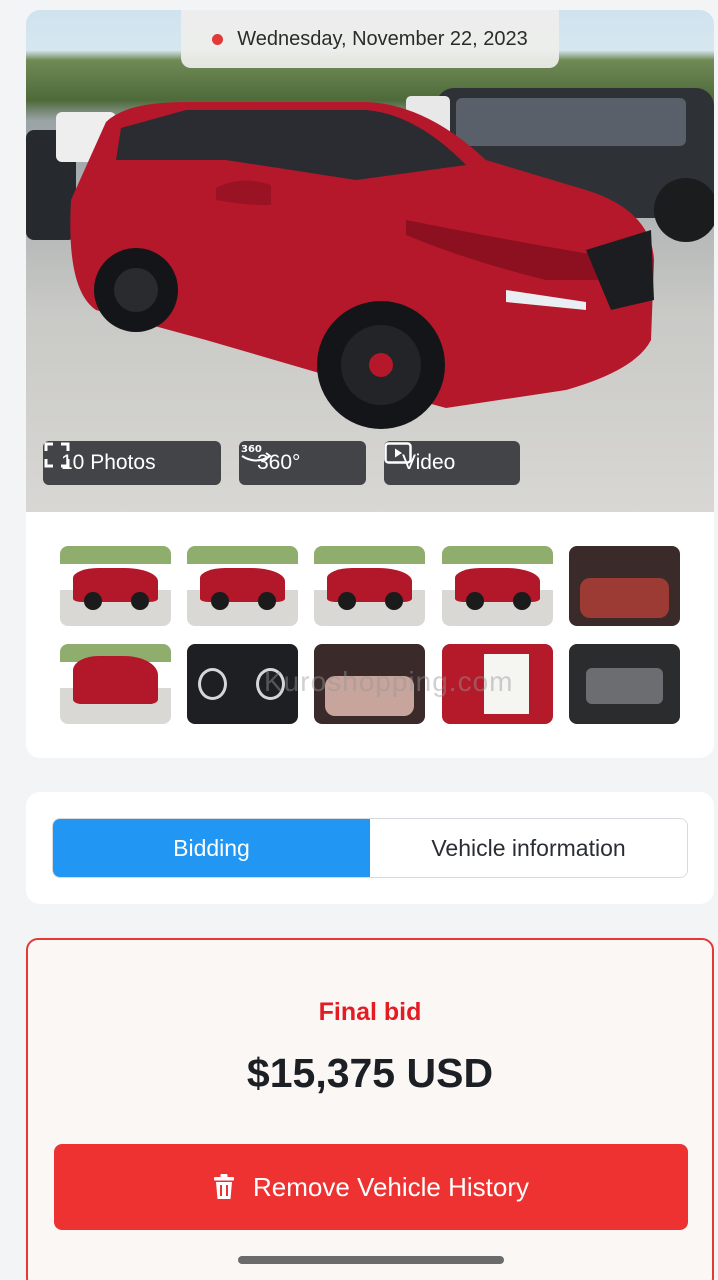 The height and width of the screenshot is (1280, 718). I want to click on tab-bar: Bidding Vehicle information, so click(370, 848).